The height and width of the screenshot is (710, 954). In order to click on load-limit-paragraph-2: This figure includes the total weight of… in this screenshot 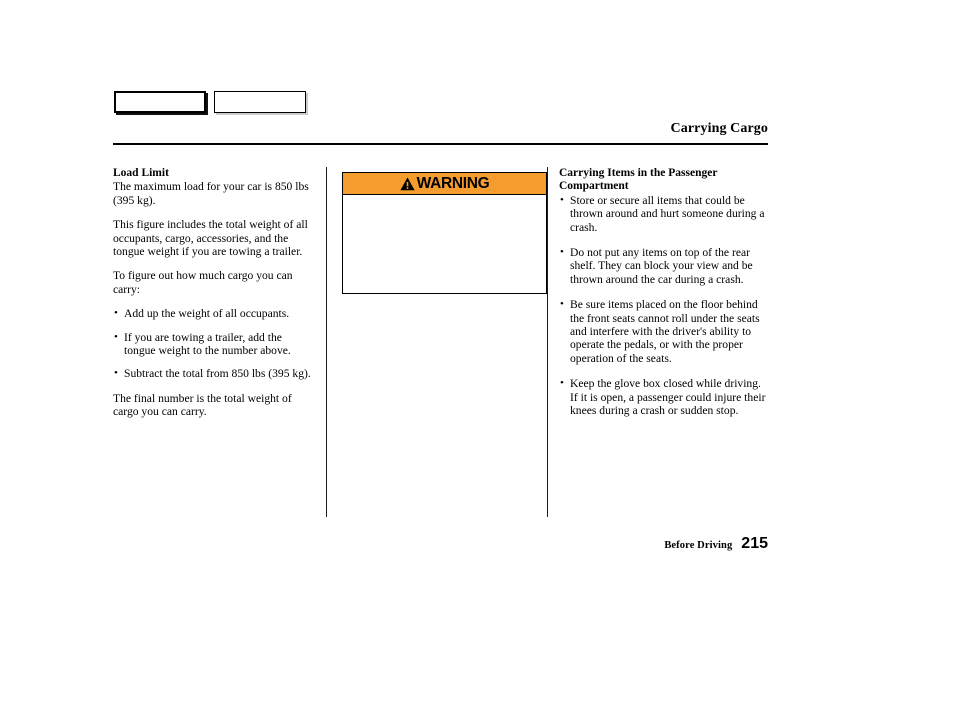, I will do `click(210, 238)`.